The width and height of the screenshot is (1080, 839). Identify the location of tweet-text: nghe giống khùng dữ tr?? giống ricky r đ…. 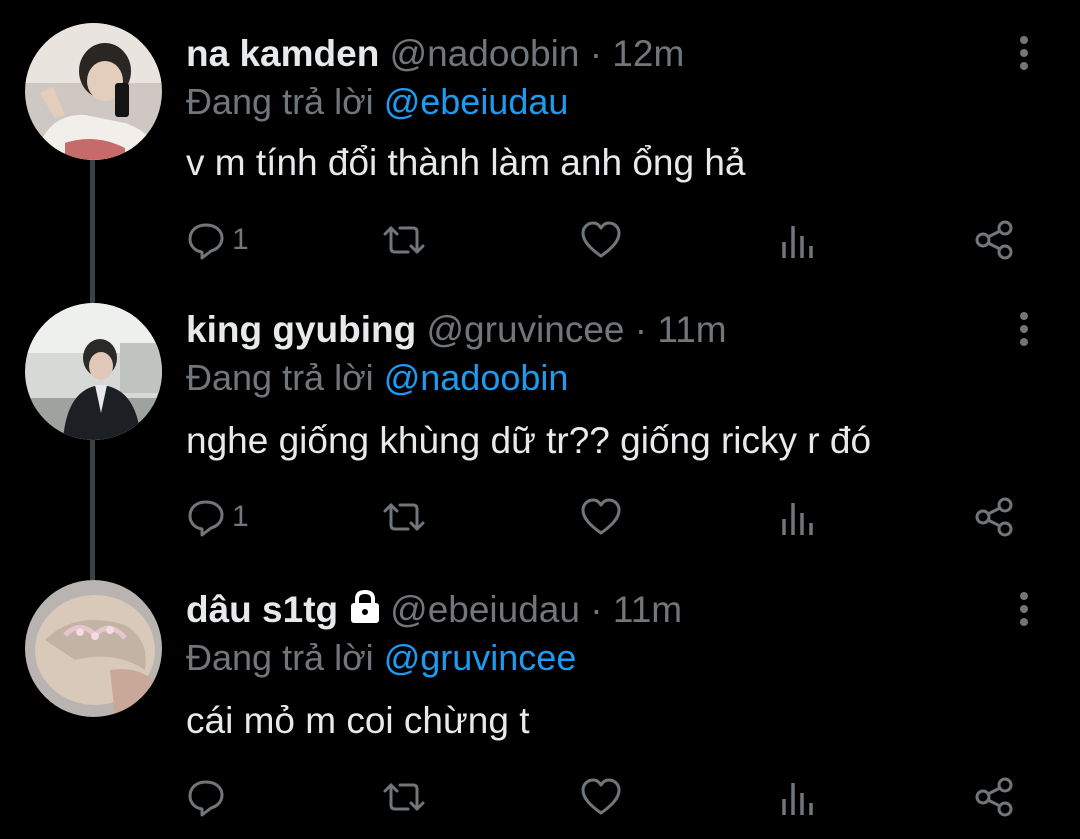
(529, 440).